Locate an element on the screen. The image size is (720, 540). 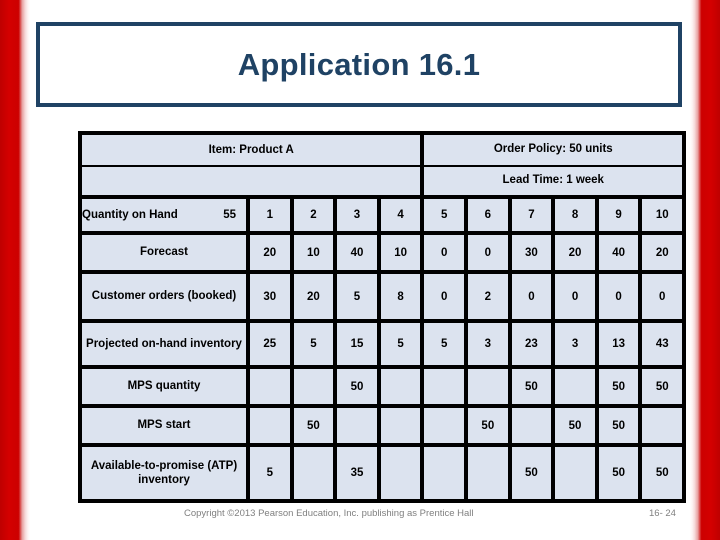
cell-forecast-10: 20 is located at coordinates (662, 252).